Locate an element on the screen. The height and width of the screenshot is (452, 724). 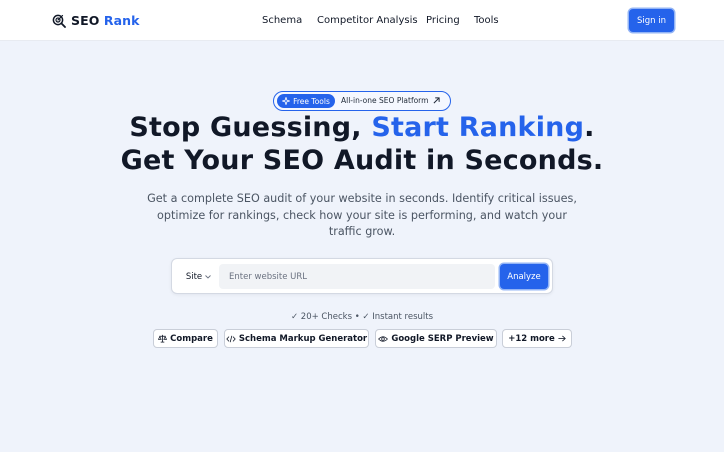
brand-logo: SEO Rank is located at coordinates (96, 20).